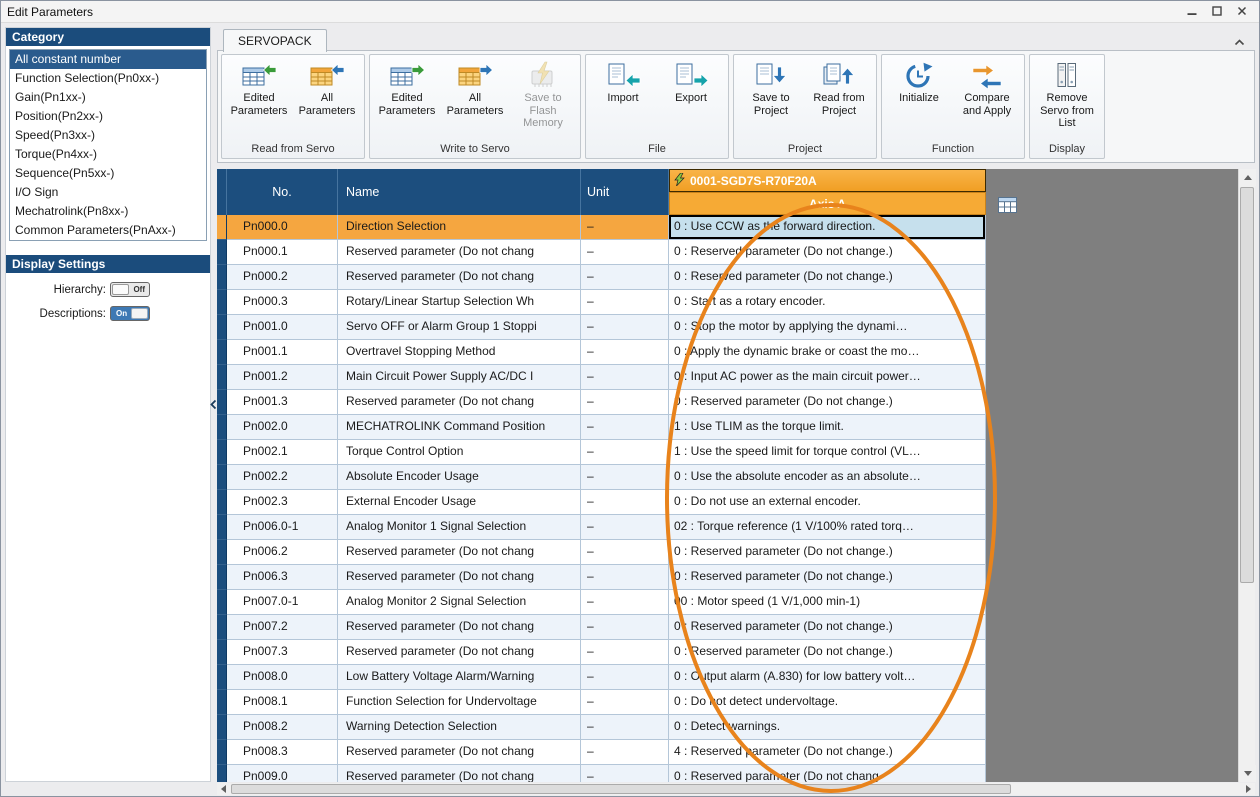  What do you see at coordinates (827, 752) in the screenshot?
I see `param-value-cell: 4 : Reserved parameter (Do not change.)` at bounding box center [827, 752].